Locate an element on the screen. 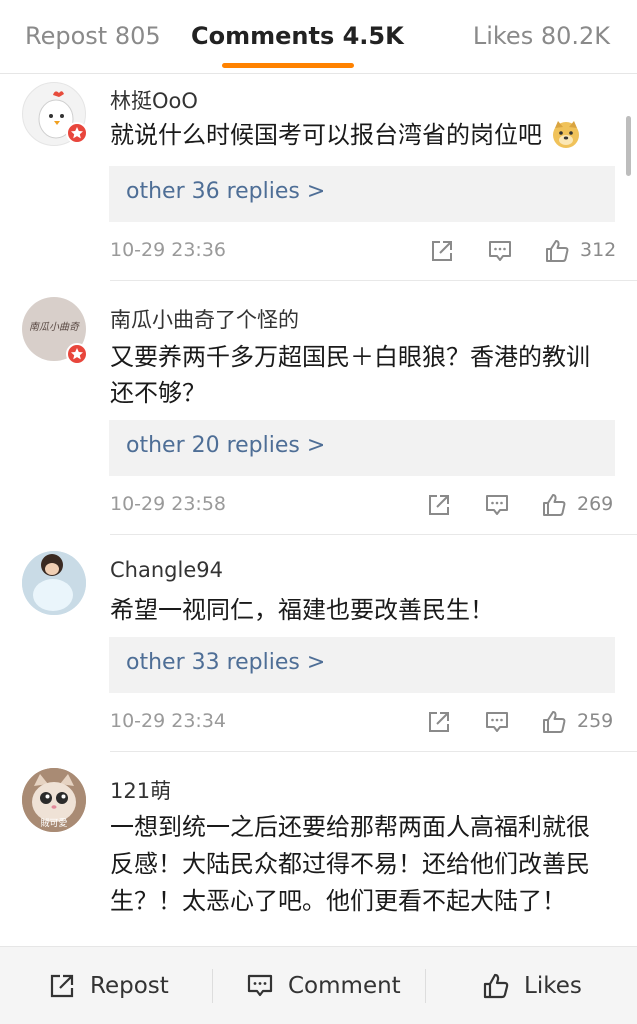 This screenshot has height=1024, width=637. comment-meta: 10-29 23:34 259 is located at coordinates (318, 723).